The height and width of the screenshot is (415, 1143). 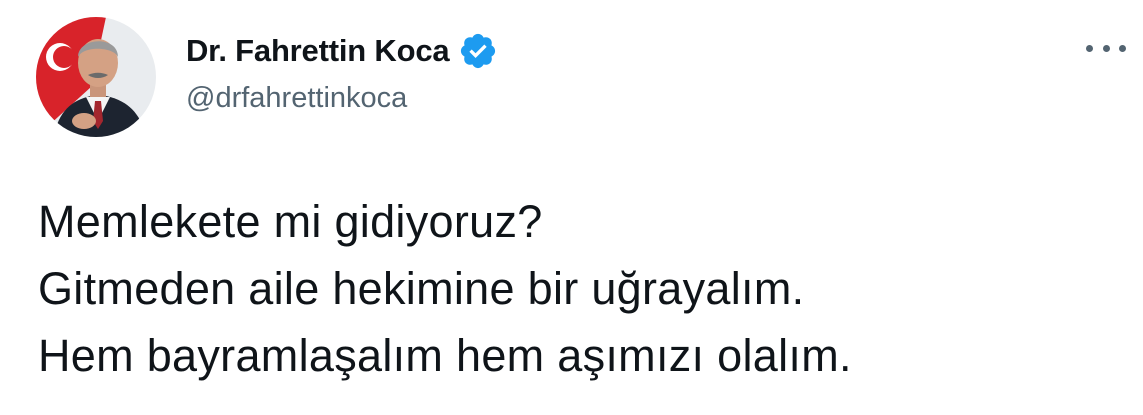 What do you see at coordinates (296, 98) in the screenshot?
I see `author-handle: @drfahrettinkoca` at bounding box center [296, 98].